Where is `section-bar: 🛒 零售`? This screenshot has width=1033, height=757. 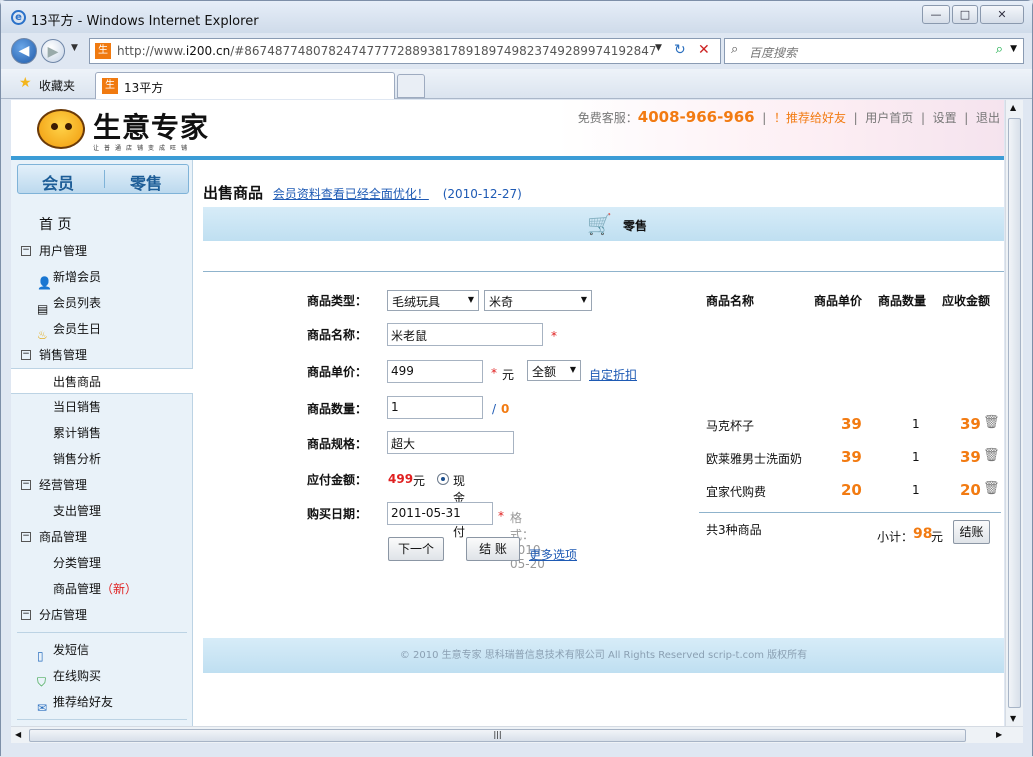
section-bar: 🛒 零售 is located at coordinates (603, 224).